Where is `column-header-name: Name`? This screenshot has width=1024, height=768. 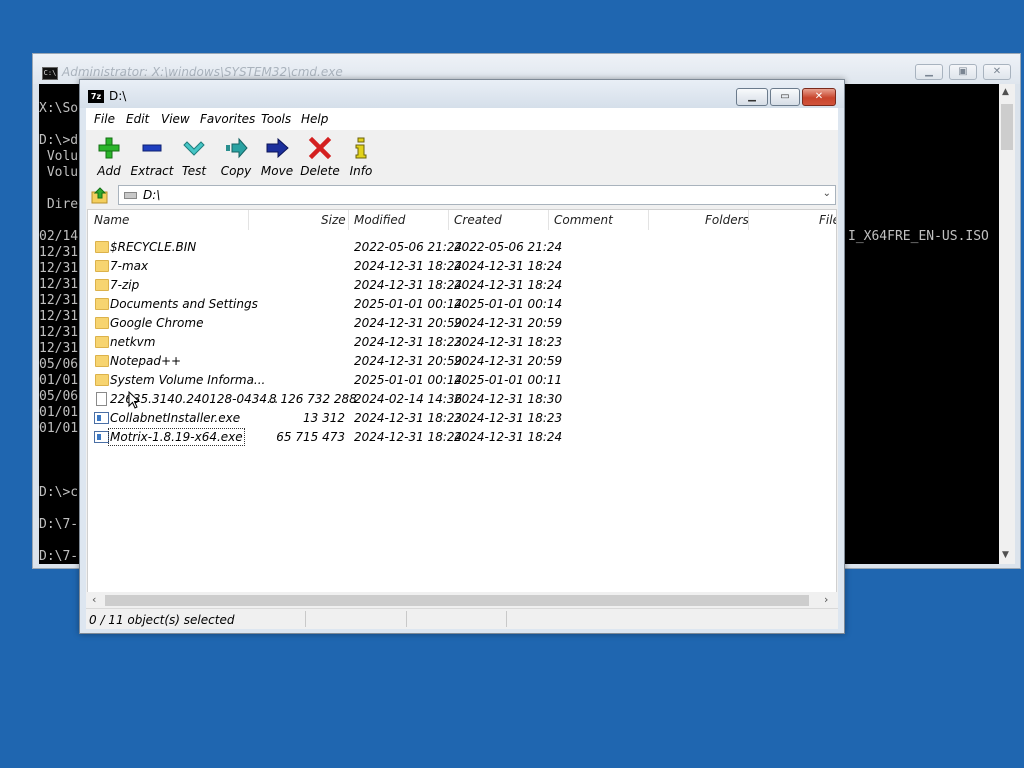
column-header-name: Name is located at coordinates (111, 220).